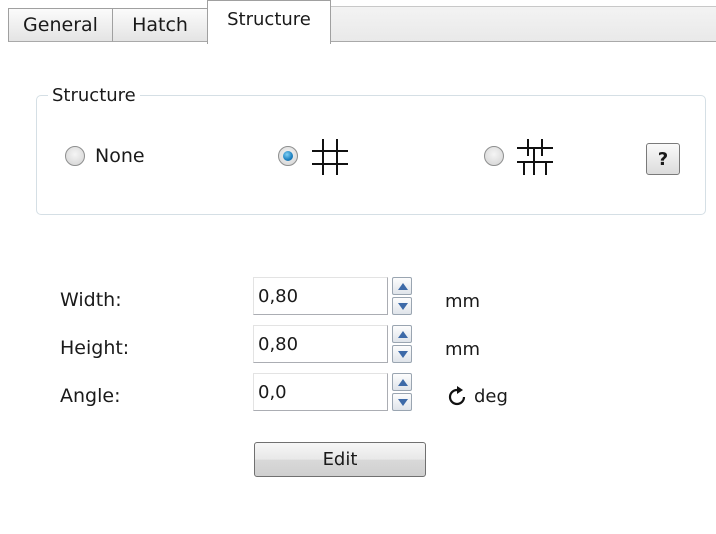  I want to click on angle-spin-down-button, so click(402, 402).